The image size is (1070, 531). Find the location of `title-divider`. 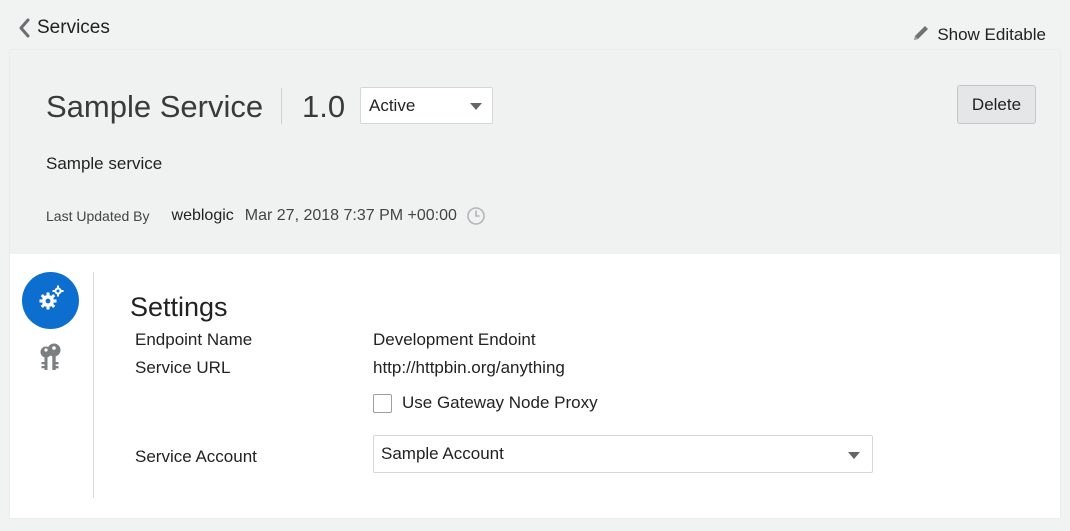

title-divider is located at coordinates (281, 106).